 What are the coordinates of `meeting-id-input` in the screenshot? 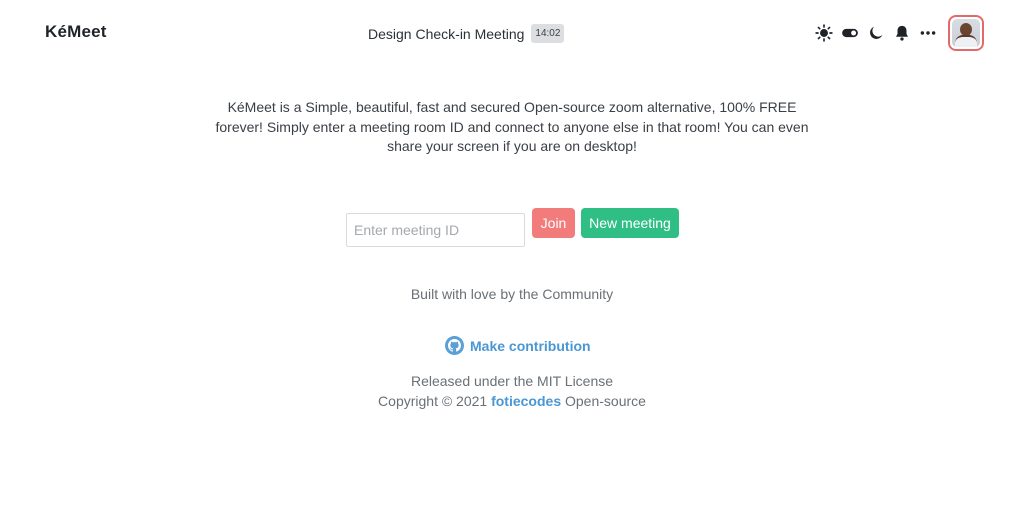 It's located at (435, 230).